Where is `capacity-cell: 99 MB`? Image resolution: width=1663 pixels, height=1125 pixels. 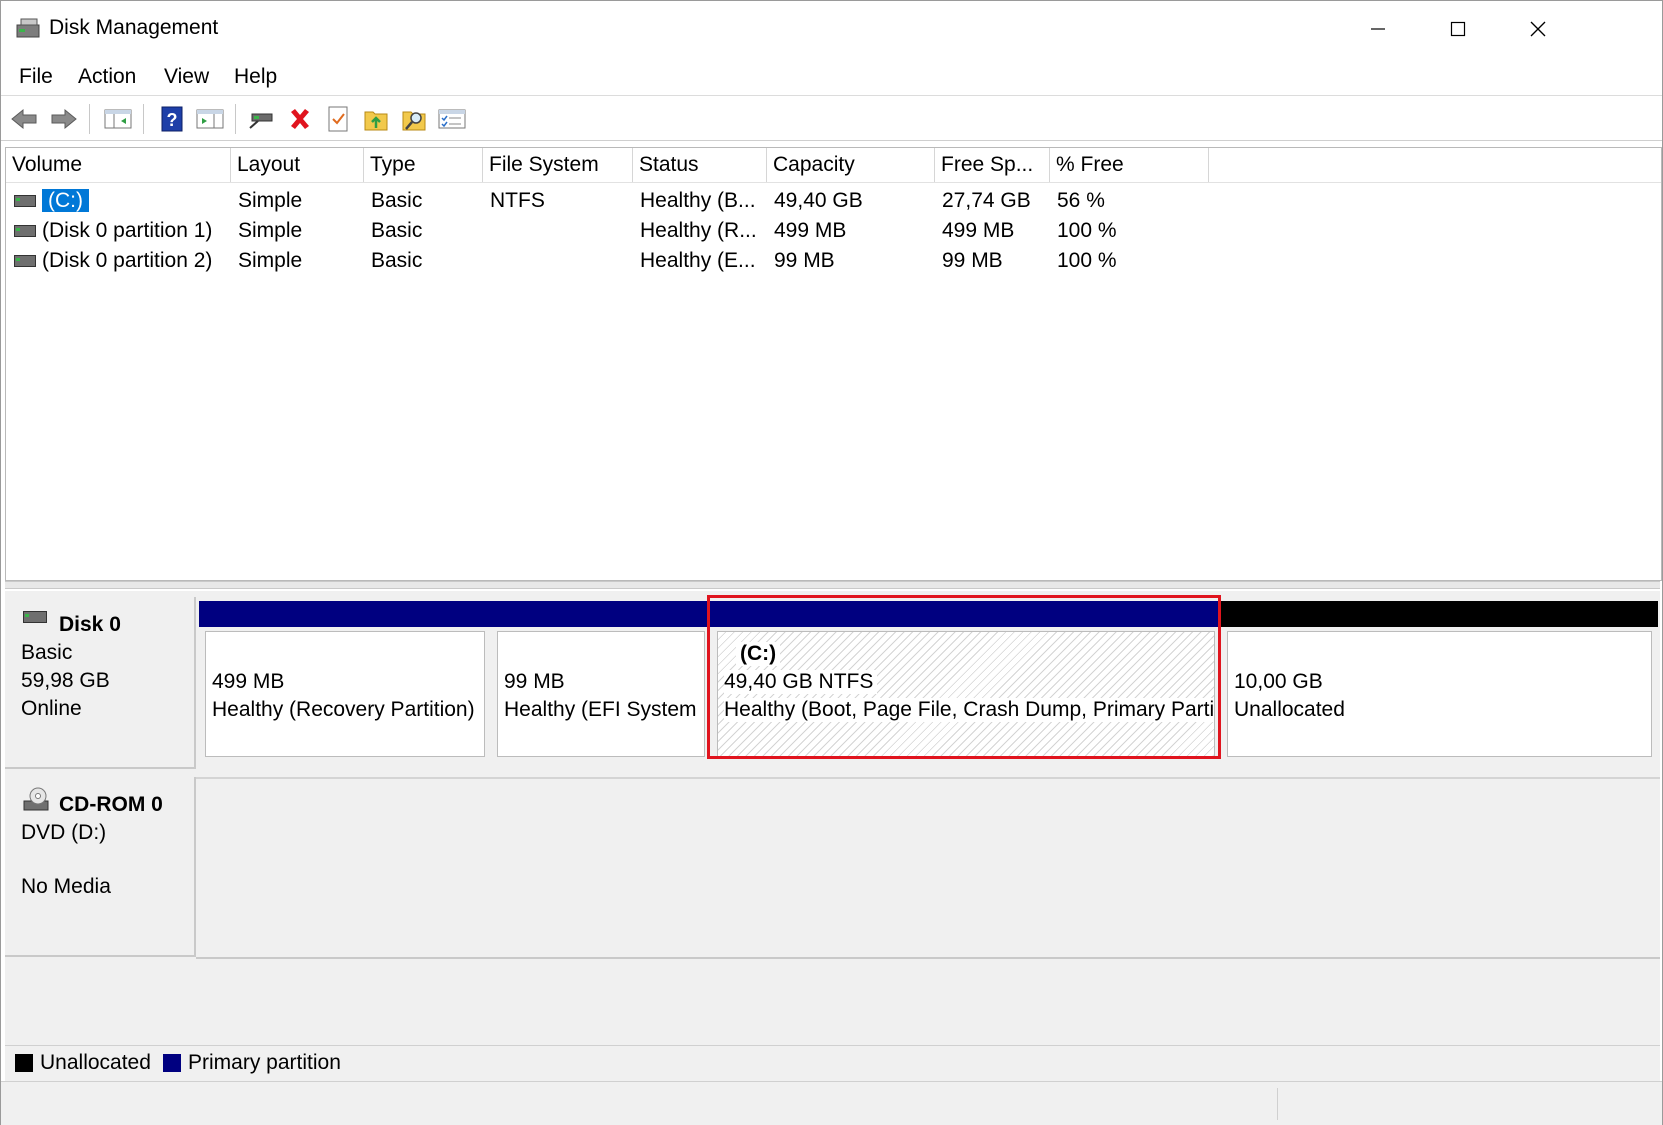
capacity-cell: 99 MB is located at coordinates (804, 260).